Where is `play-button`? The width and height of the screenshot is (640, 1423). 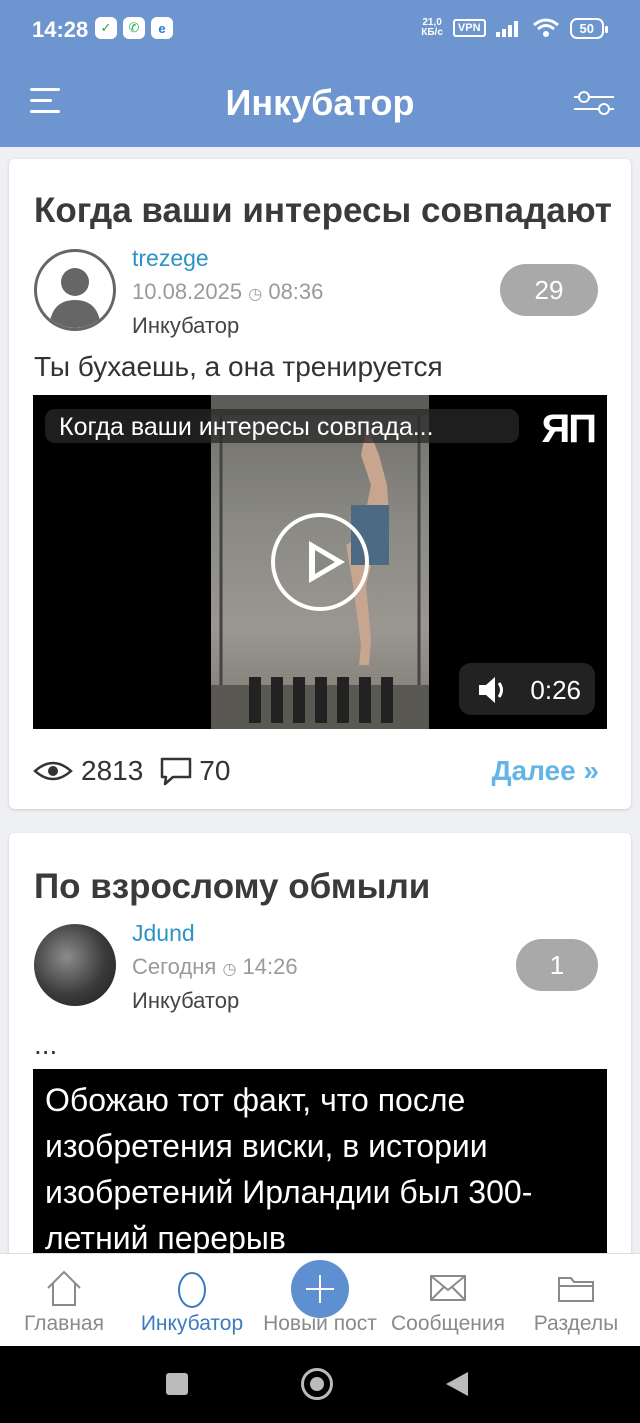
play-button is located at coordinates (320, 562).